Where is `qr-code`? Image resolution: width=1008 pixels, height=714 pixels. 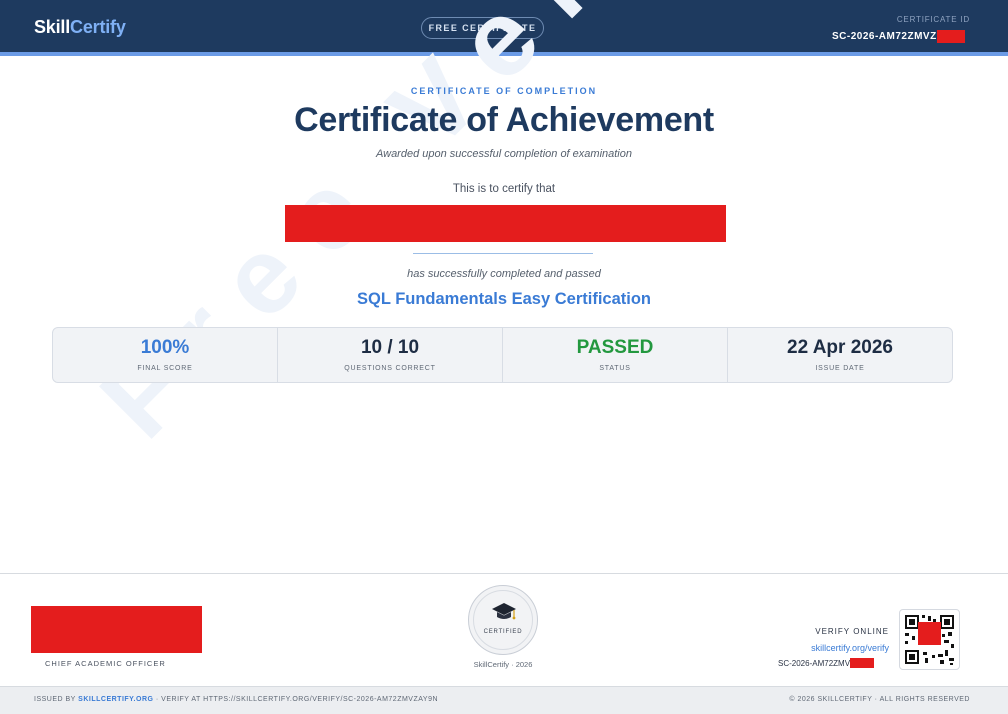 qr-code is located at coordinates (929, 639).